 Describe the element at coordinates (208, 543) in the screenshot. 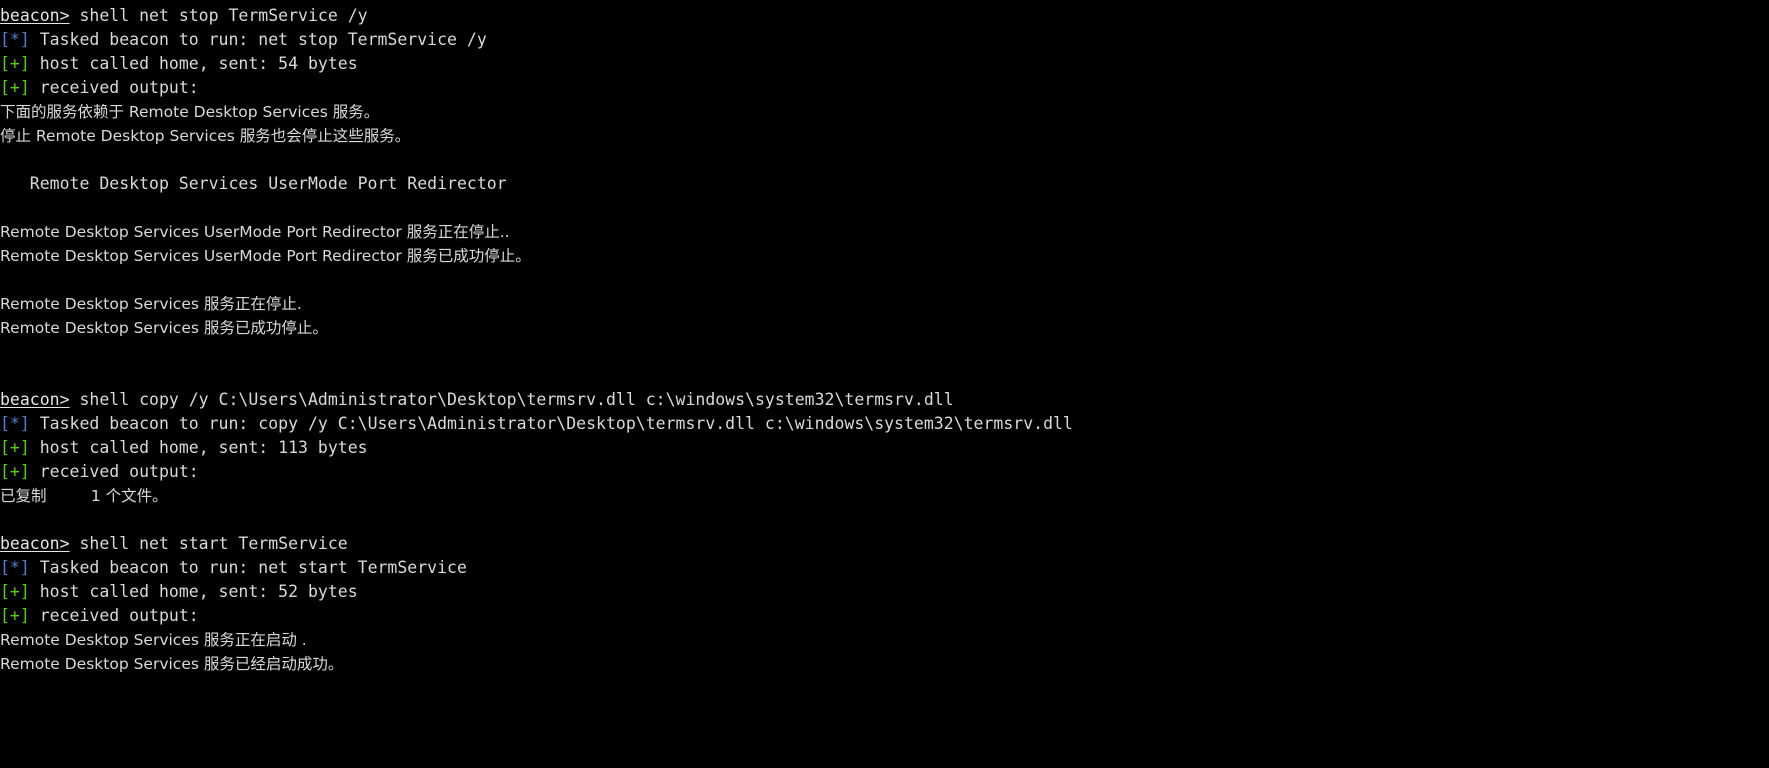

I see `command-text: shell net start TermService` at that location.